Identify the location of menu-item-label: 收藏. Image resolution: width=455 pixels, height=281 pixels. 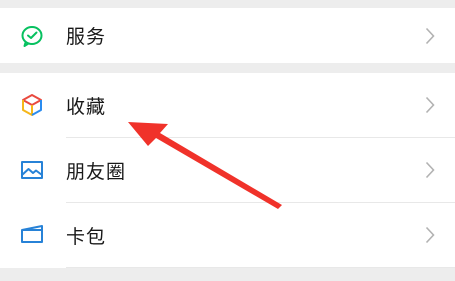
(86, 106).